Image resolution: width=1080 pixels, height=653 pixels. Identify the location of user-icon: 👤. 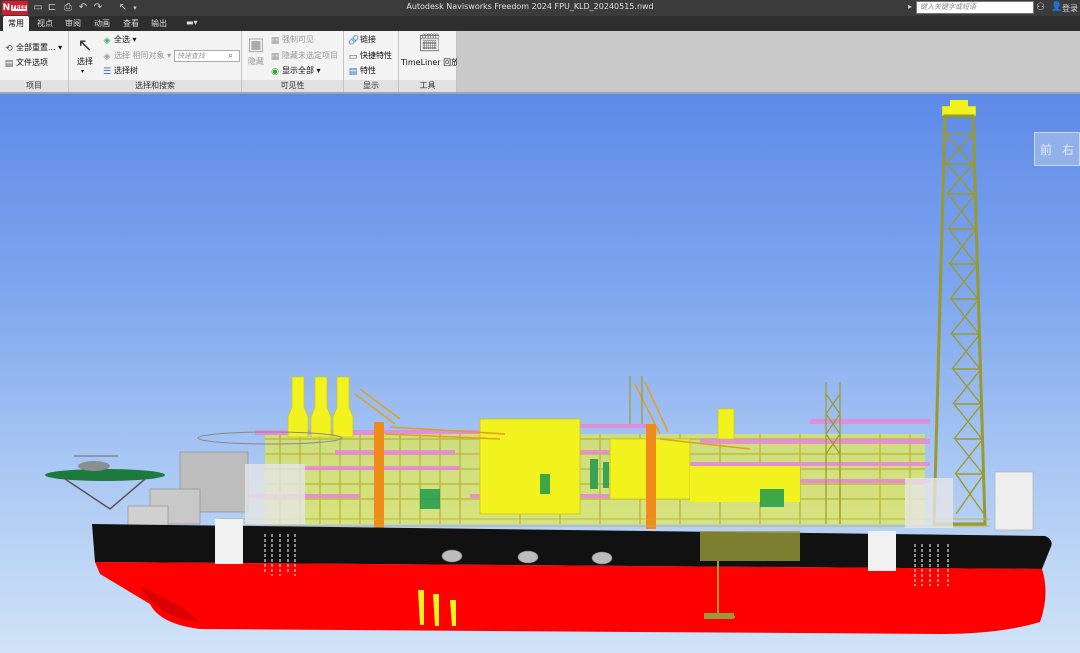
(1056, 7).